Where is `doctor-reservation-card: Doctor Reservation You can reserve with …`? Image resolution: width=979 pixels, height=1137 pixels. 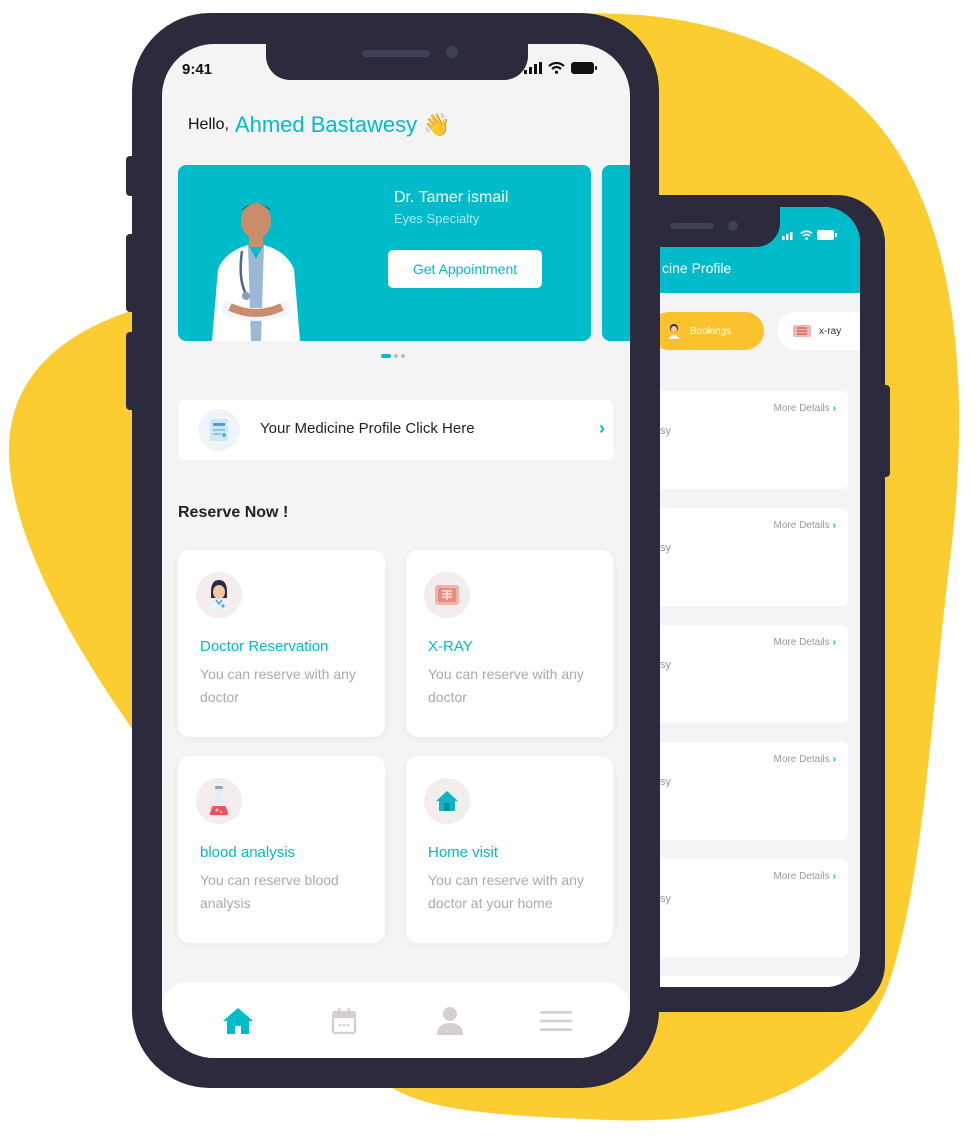 doctor-reservation-card: Doctor Reservation You can reserve with … is located at coordinates (281, 643).